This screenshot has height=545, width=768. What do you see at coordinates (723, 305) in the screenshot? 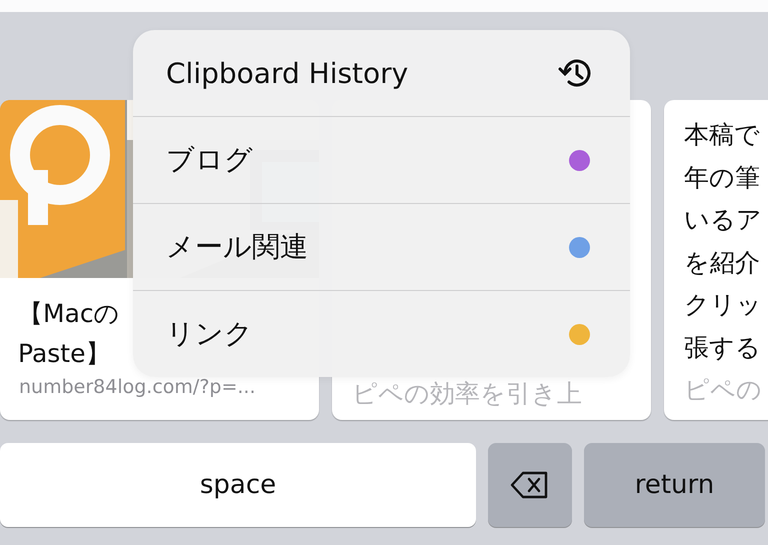
I see `card-text-line: クリッ` at bounding box center [723, 305].